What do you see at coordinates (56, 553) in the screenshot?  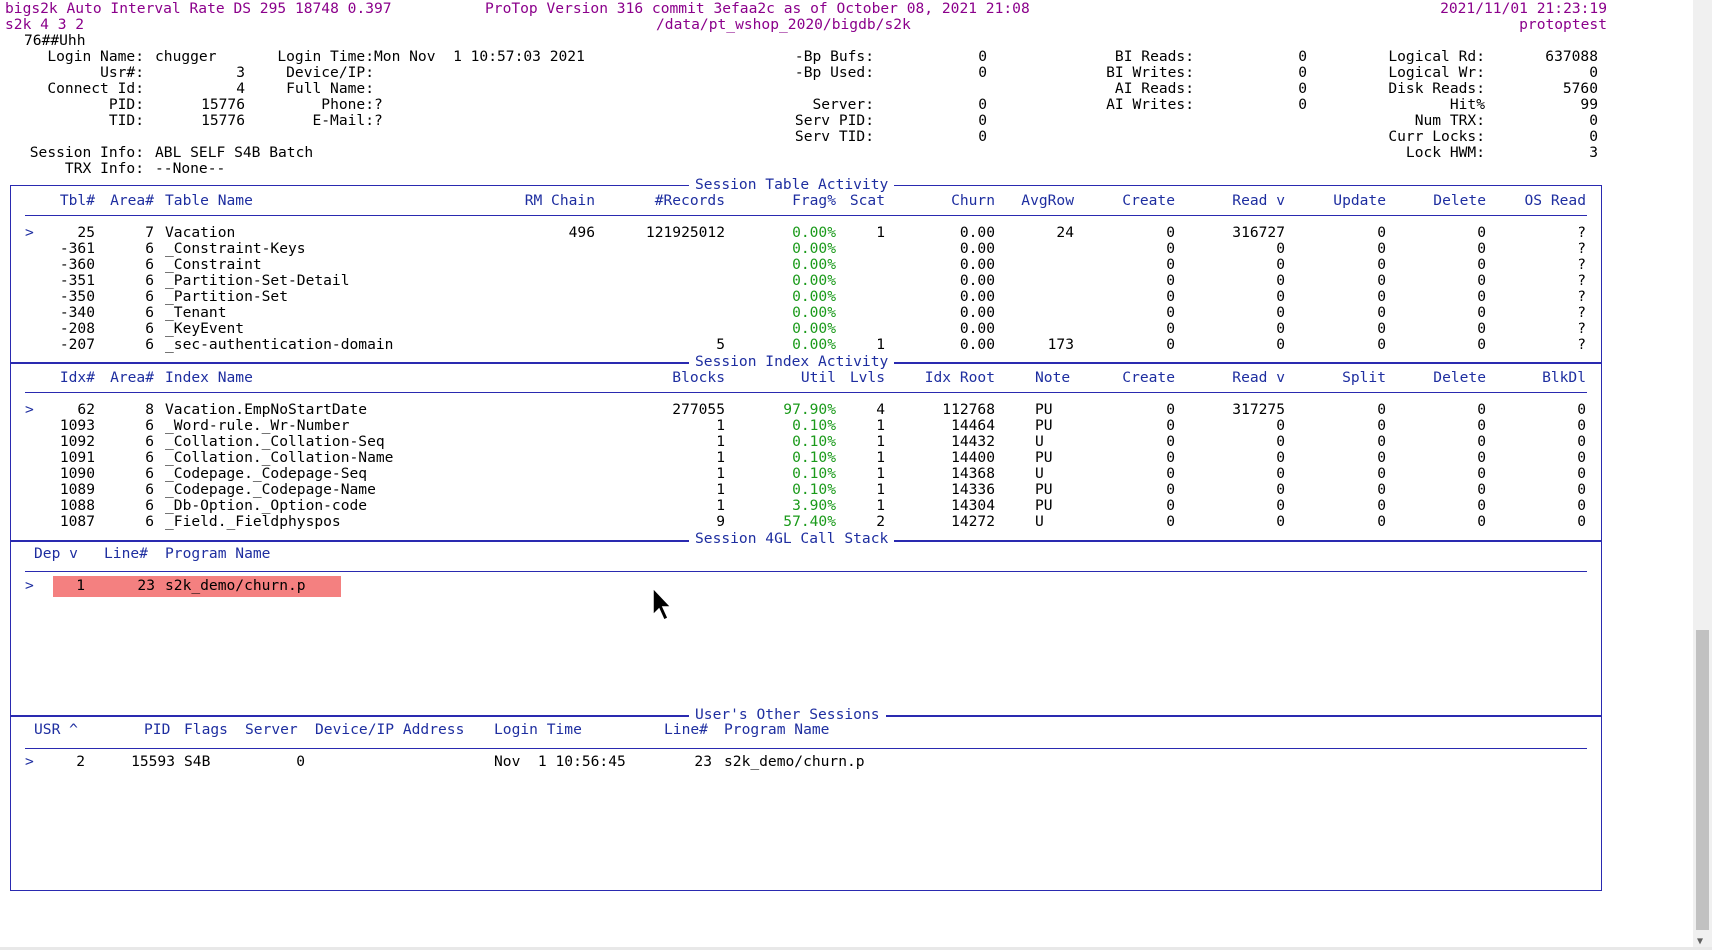 I see `column-header: Dep v` at bounding box center [56, 553].